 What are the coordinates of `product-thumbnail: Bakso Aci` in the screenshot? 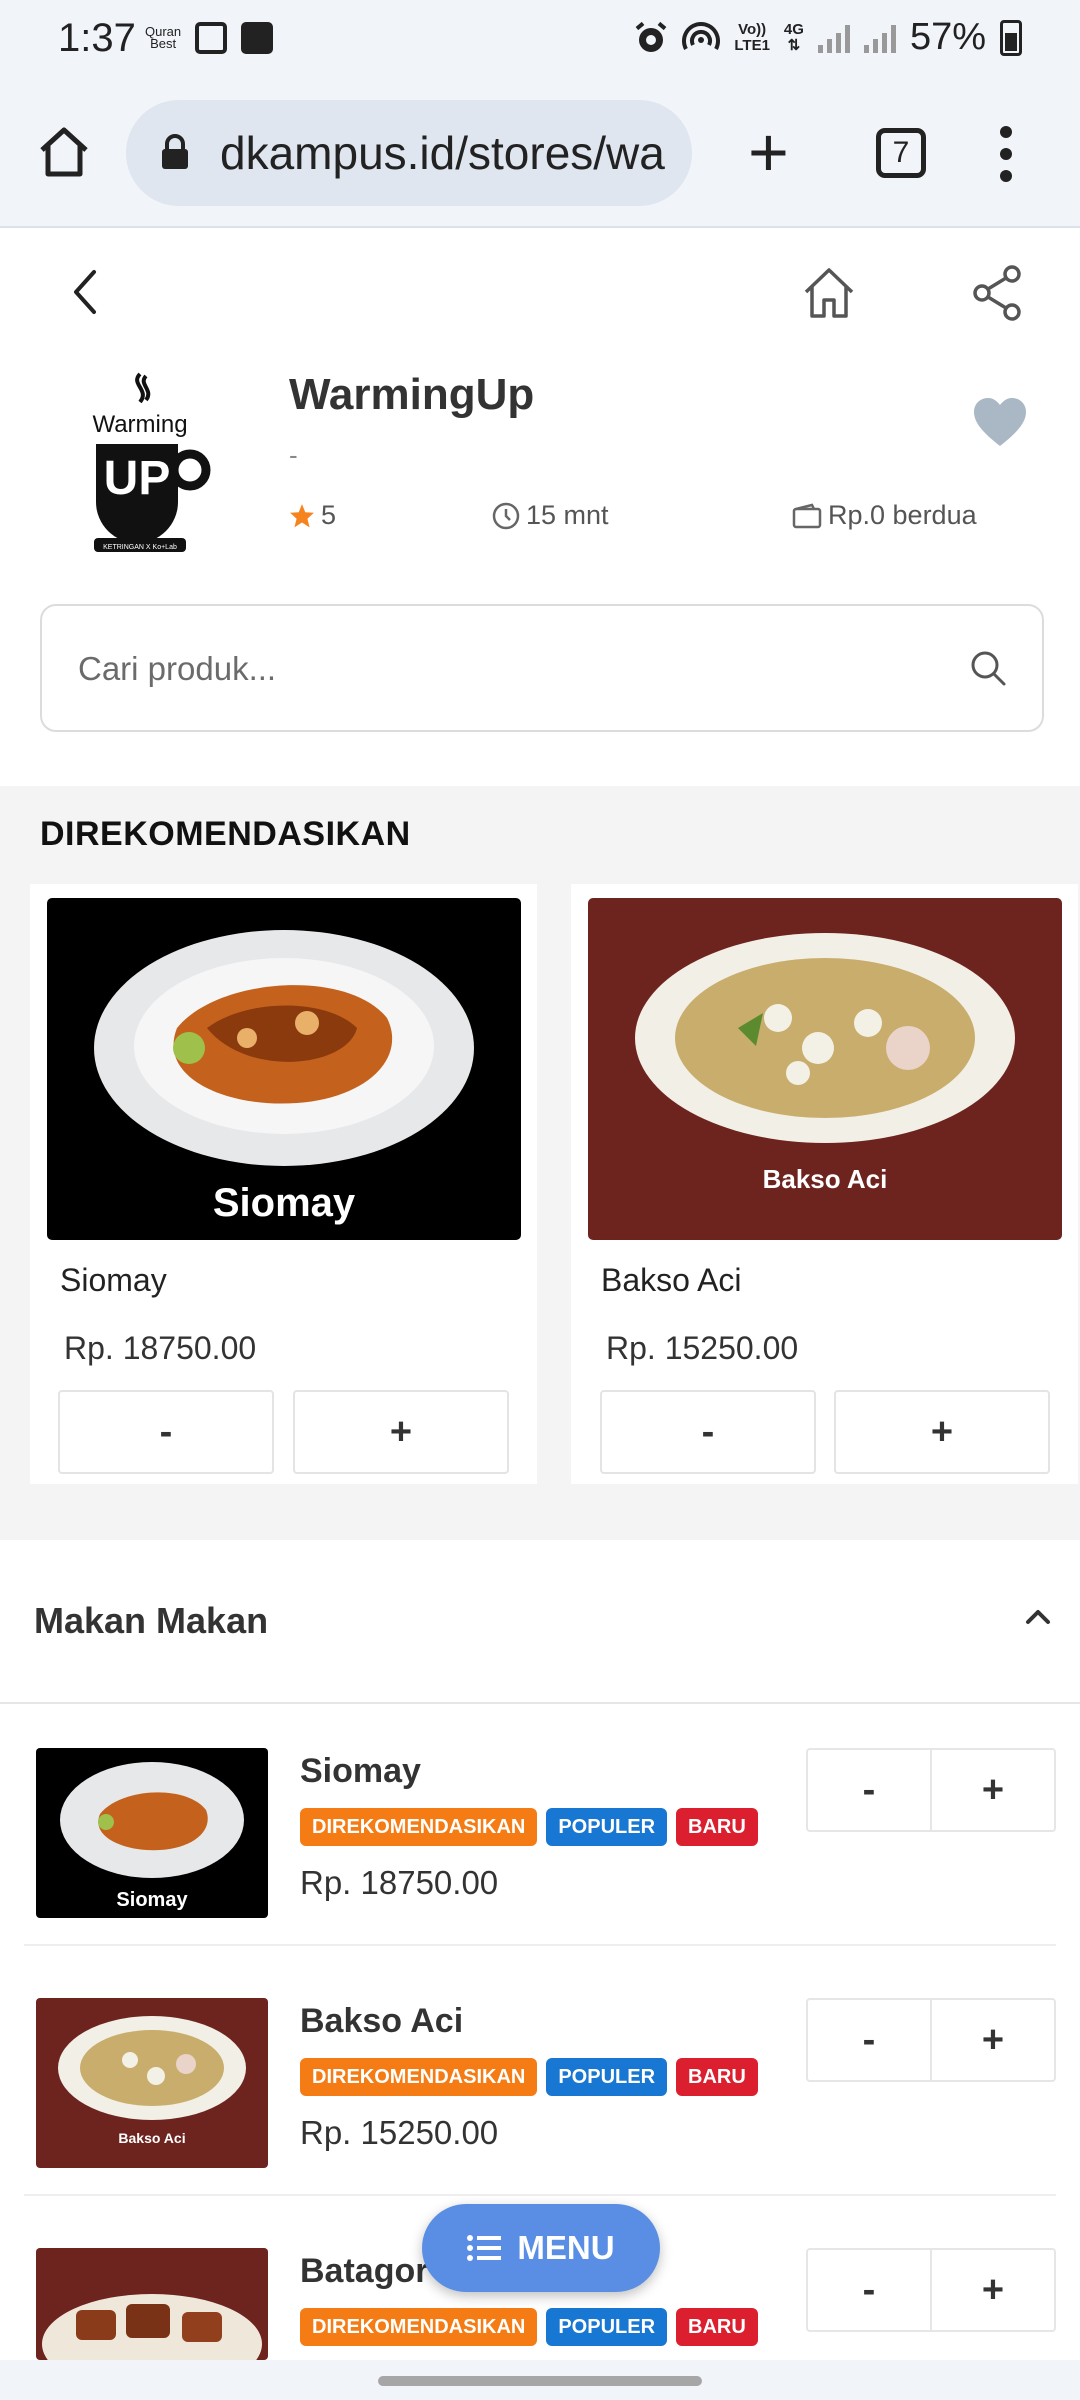 It's located at (152, 2083).